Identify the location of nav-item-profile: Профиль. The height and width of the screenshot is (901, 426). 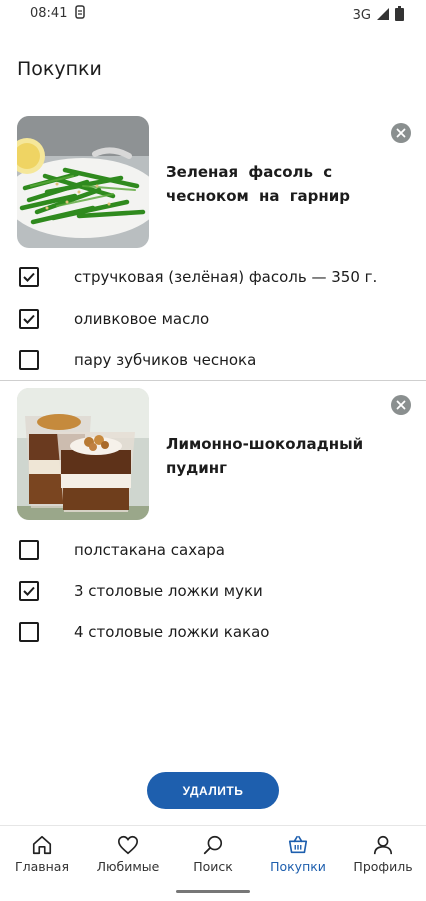
(383, 854).